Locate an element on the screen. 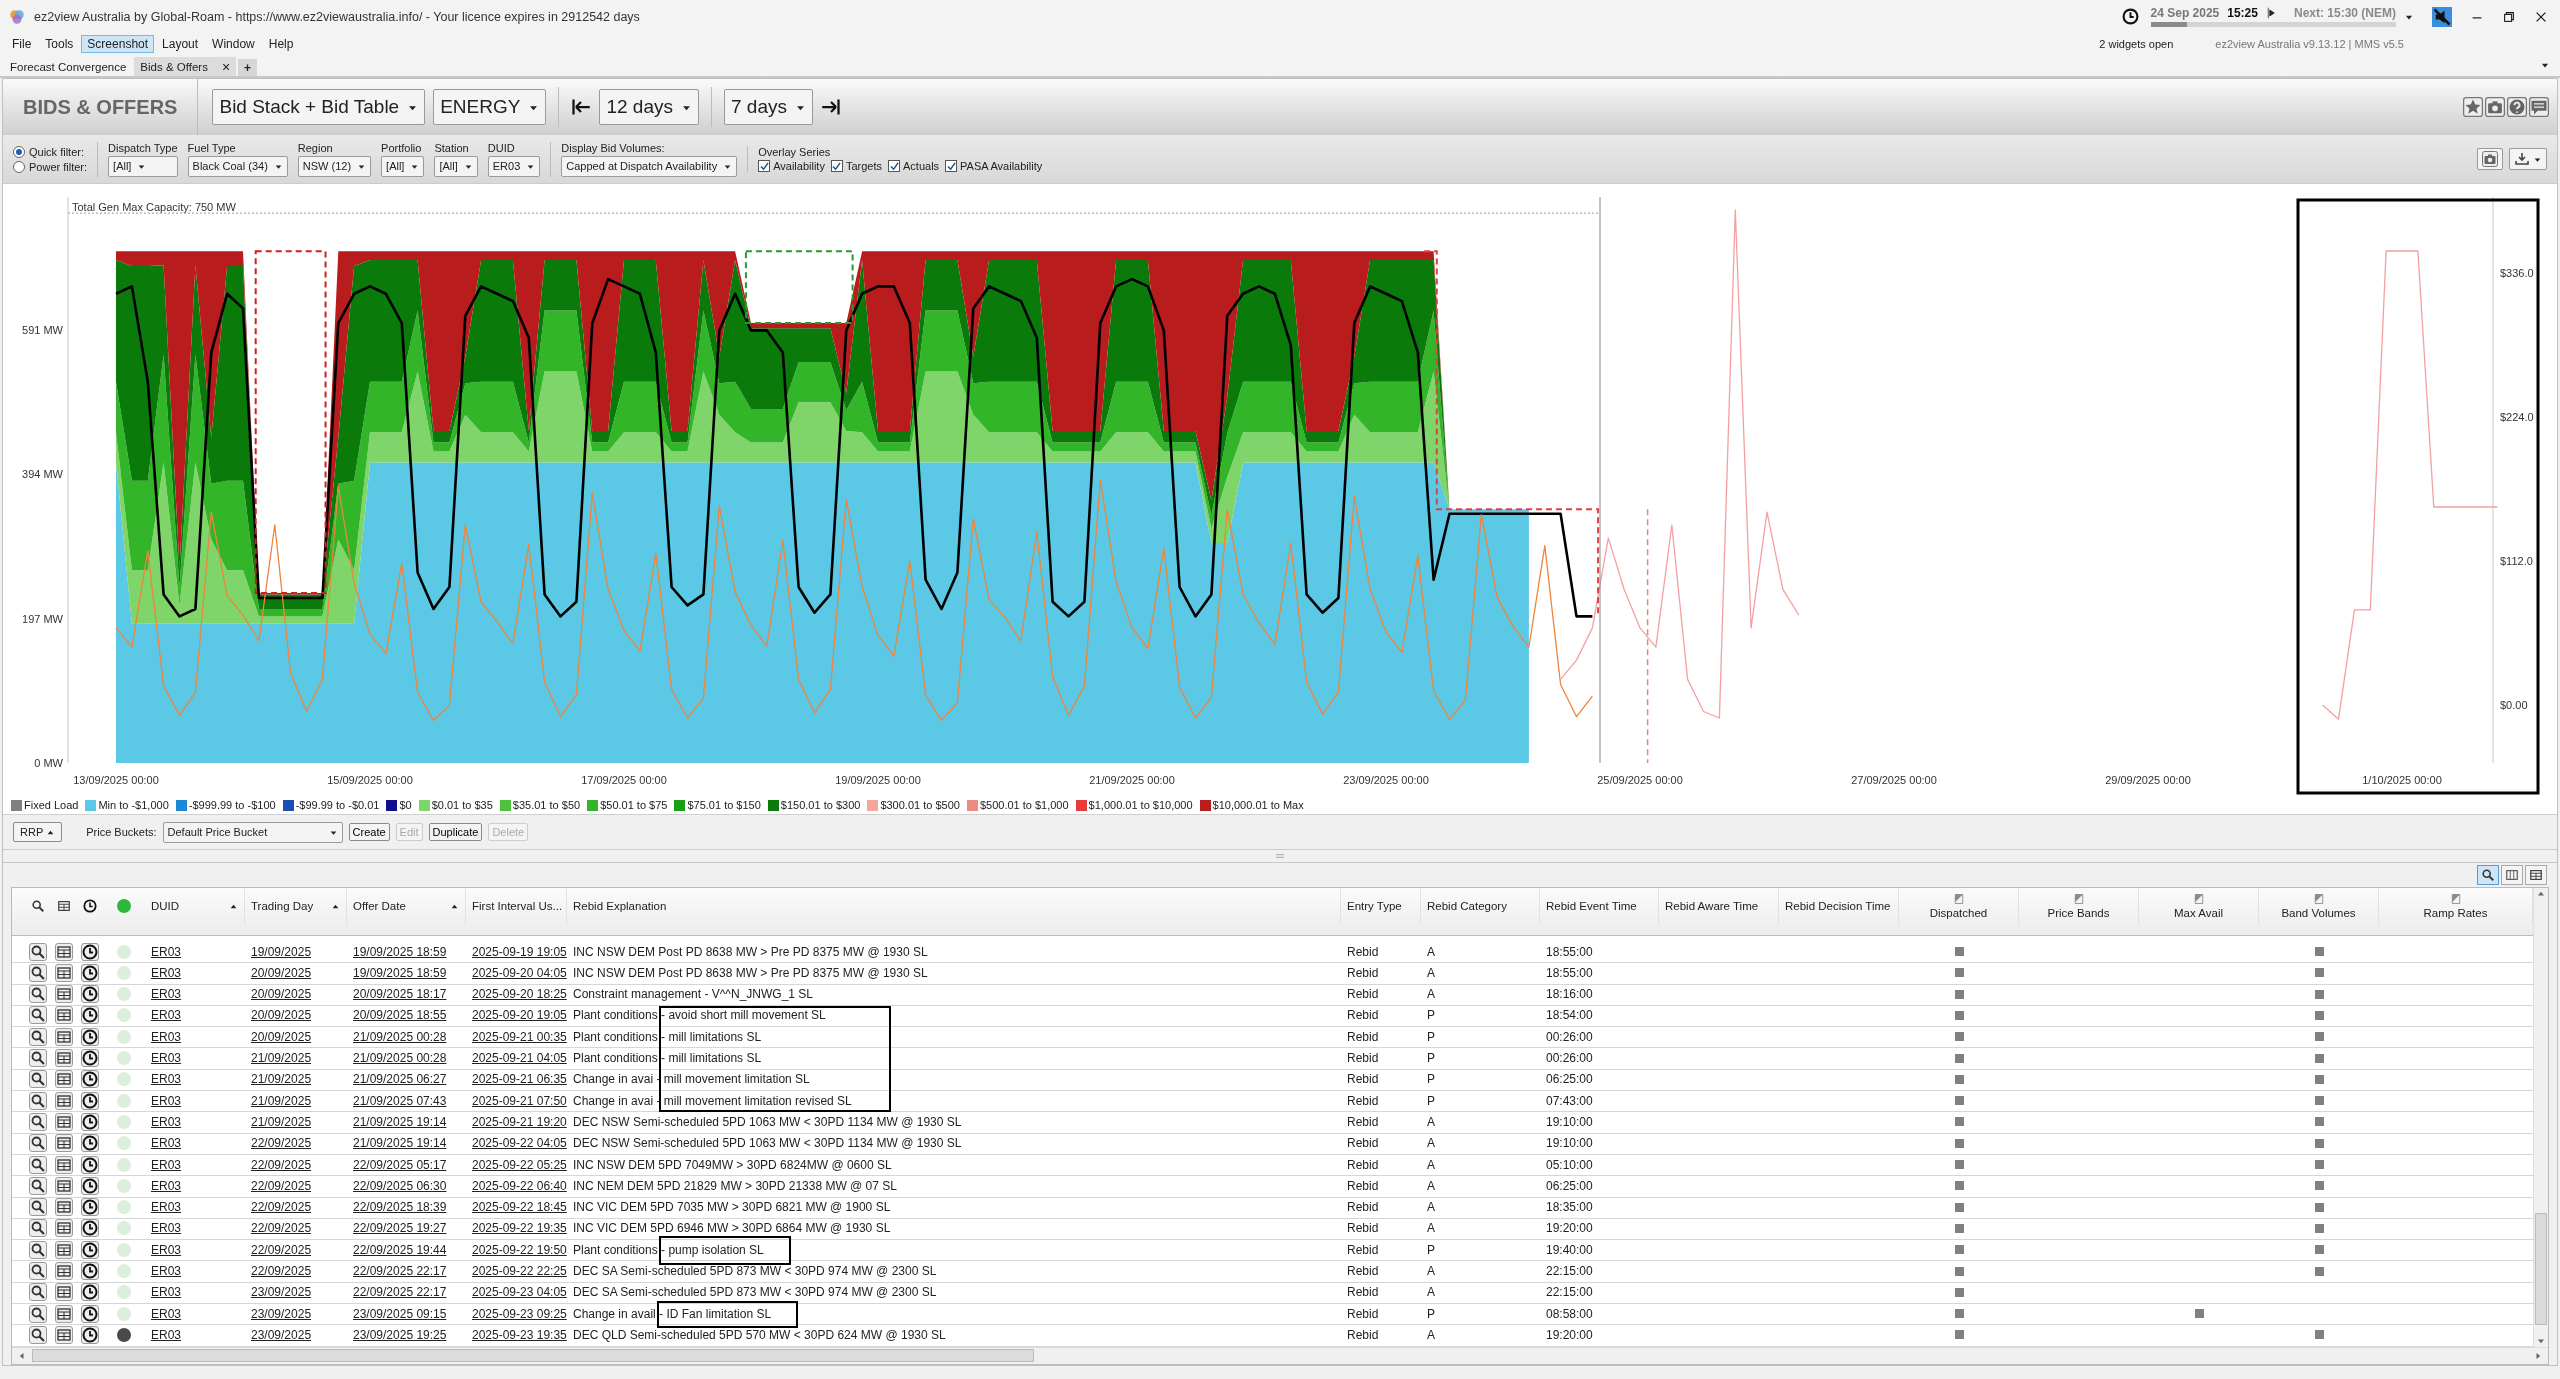 This screenshot has width=2560, height=1379. table-link: 22/09/2025 19:44 is located at coordinates (400, 1249).